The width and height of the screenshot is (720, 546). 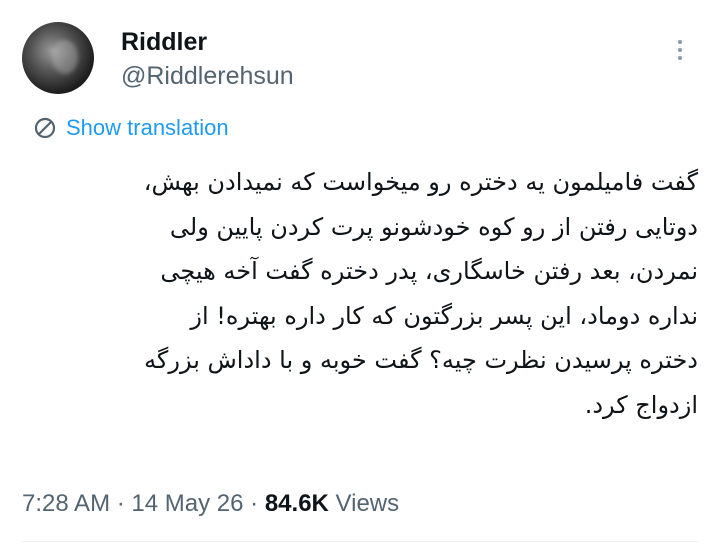 What do you see at coordinates (187, 503) in the screenshot?
I see `tweet-date: 14 May 26` at bounding box center [187, 503].